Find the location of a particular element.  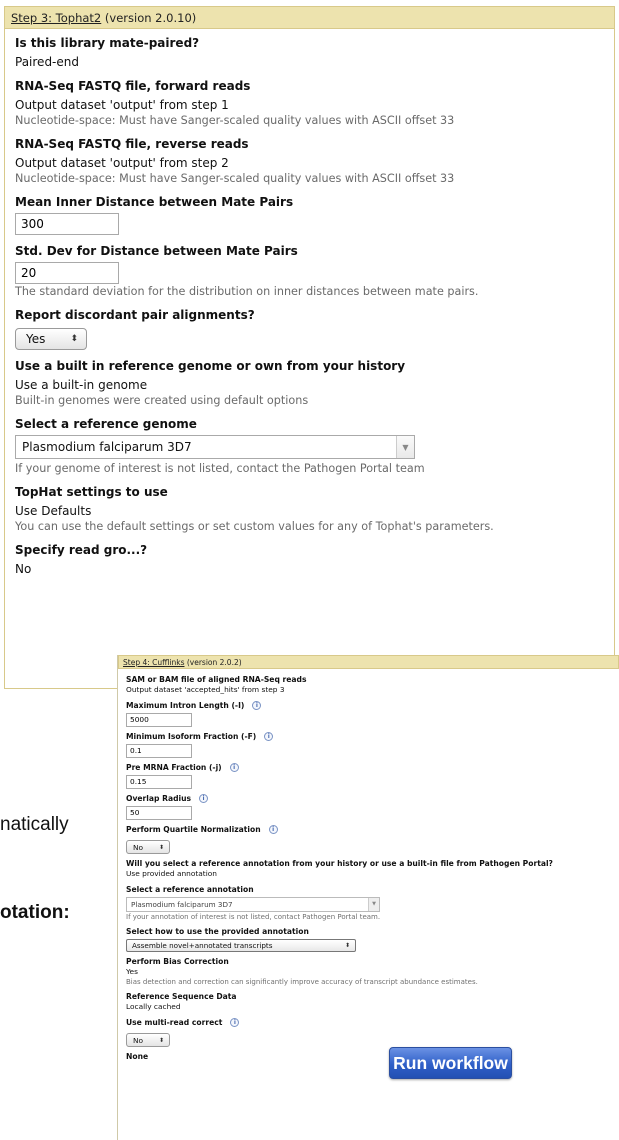

overlap-radius-input is located at coordinates (159, 812).